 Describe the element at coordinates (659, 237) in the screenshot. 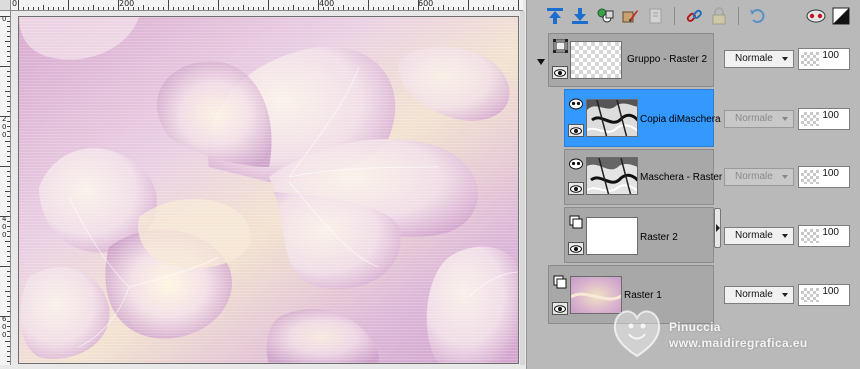

I see `layer-name: Raster 2` at that location.